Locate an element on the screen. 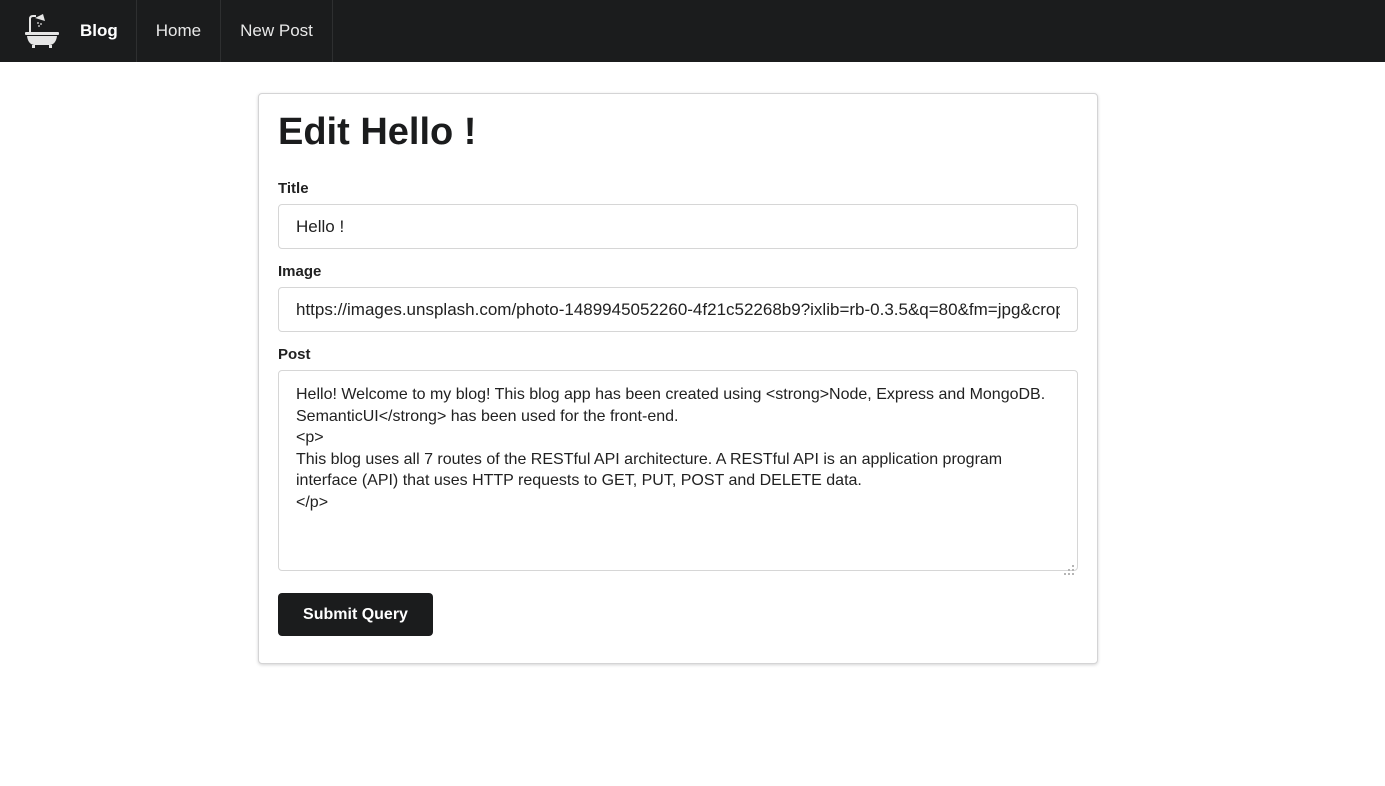  title-input is located at coordinates (678, 226).